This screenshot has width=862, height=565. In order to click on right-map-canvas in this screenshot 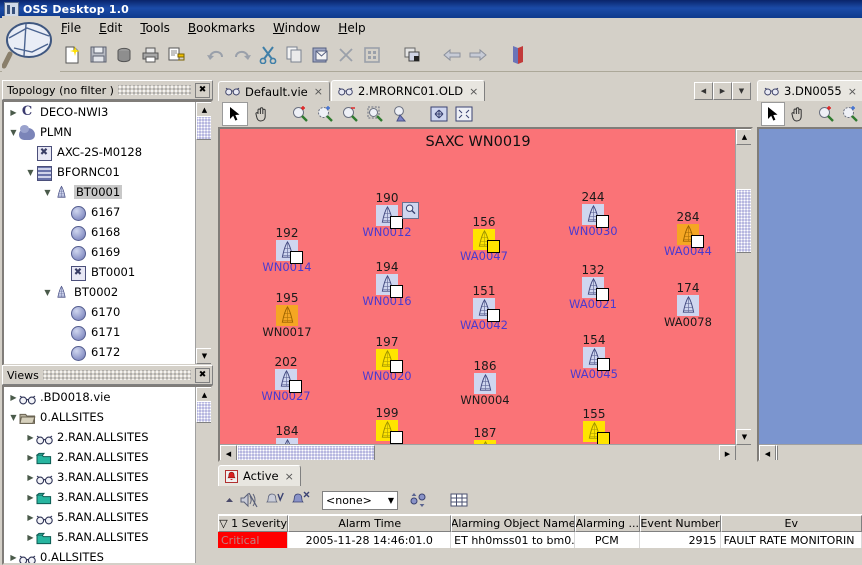, I will do `click(810, 287)`.